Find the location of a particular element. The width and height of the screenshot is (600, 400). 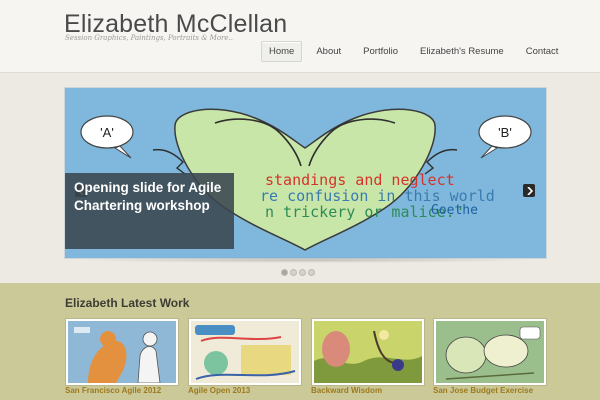

nav-item-resume: Elizabeth's Resume is located at coordinates (462, 51).